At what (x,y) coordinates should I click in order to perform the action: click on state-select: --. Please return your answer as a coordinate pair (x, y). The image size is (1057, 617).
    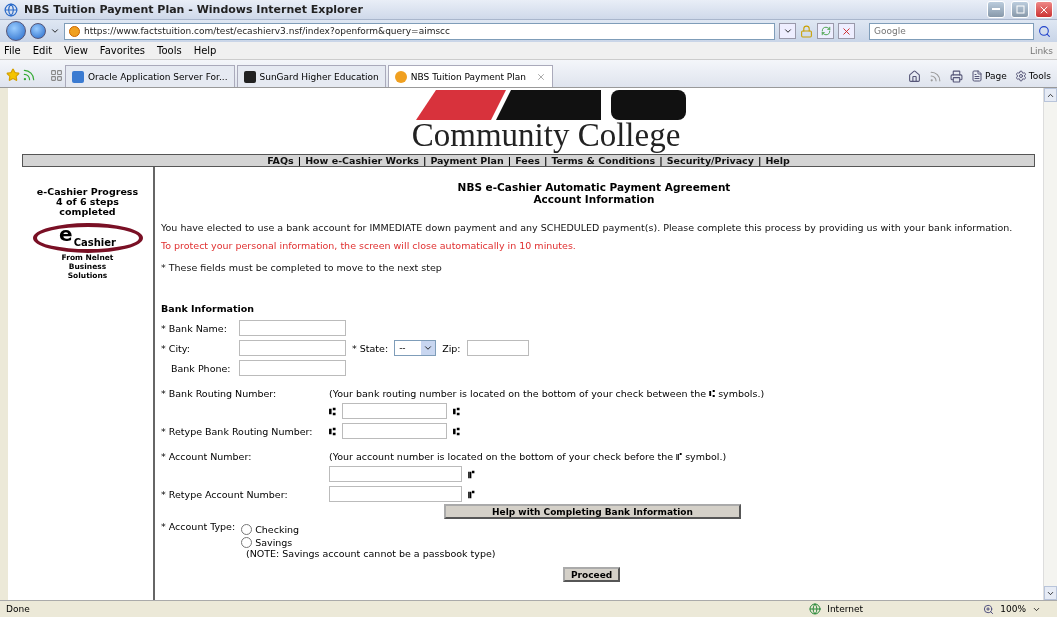
    Looking at the image, I should click on (415, 348).